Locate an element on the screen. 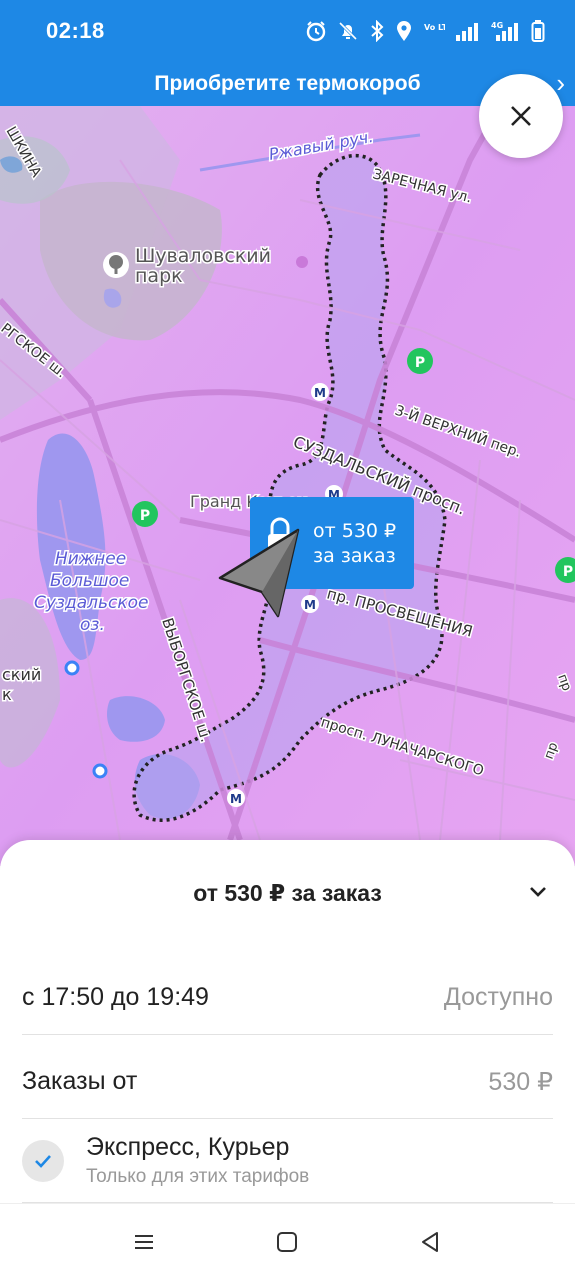  chevron-down-icon is located at coordinates (538, 891).